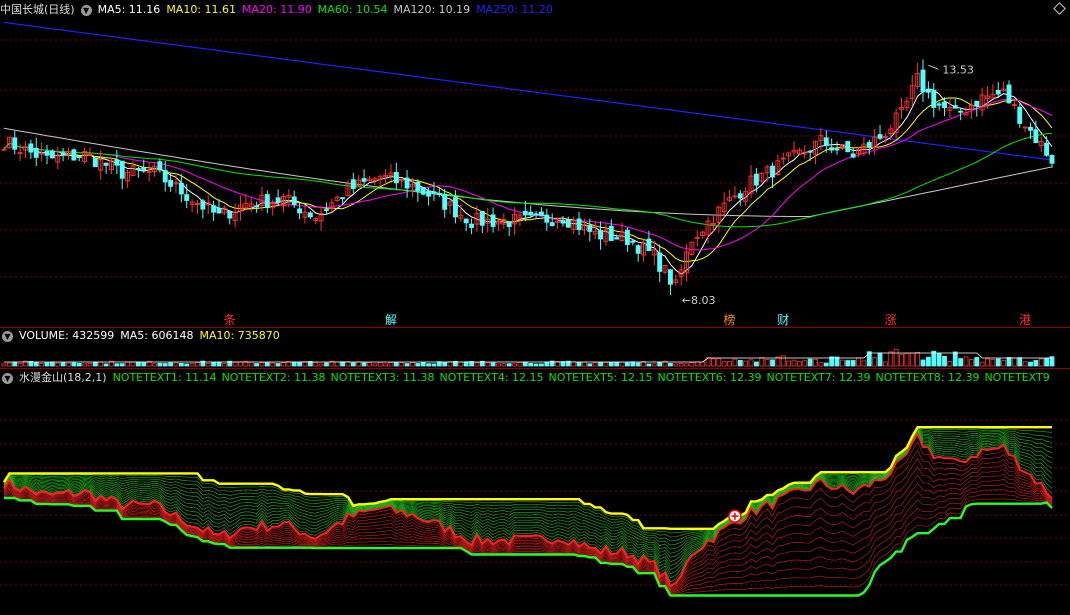  Describe the element at coordinates (891, 319) in the screenshot. I see `event-marker-4: 涨` at that location.